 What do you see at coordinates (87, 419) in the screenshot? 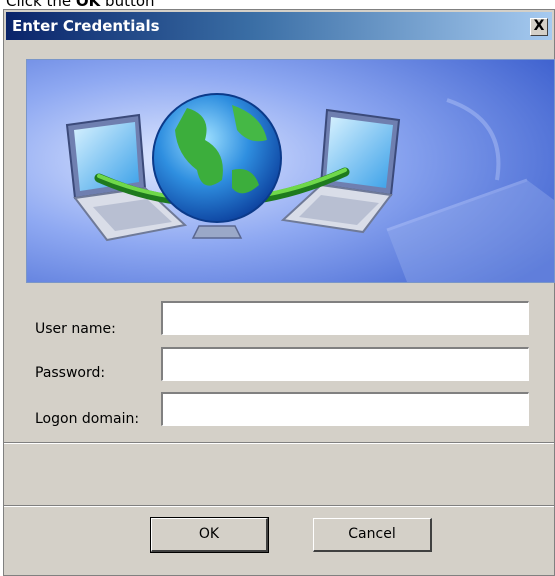
I see `domain-label: Logon domain:` at bounding box center [87, 419].